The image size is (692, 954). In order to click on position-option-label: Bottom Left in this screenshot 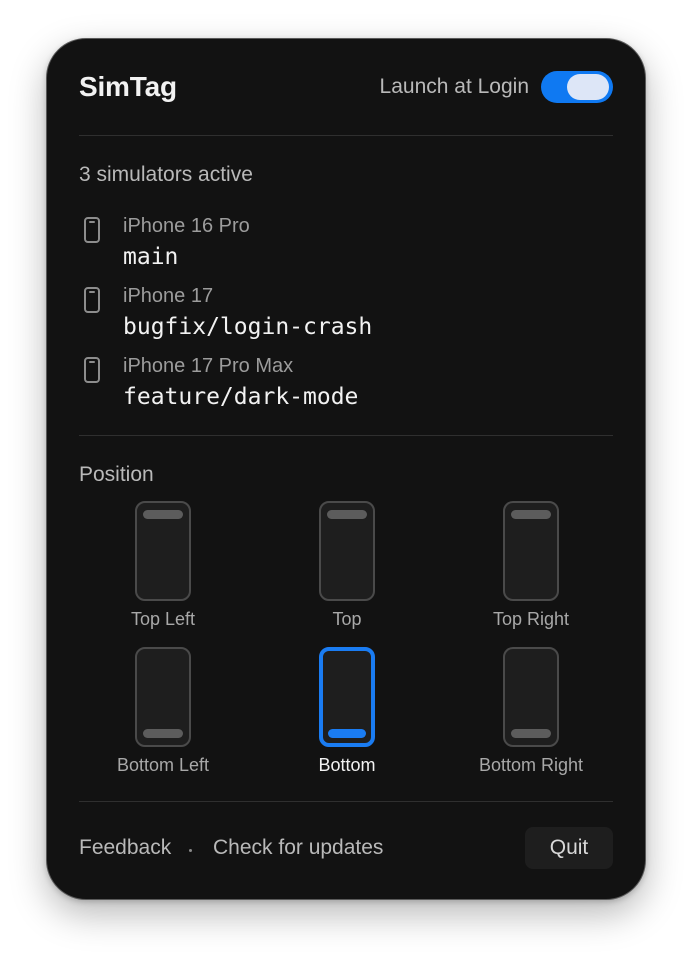, I will do `click(163, 765)`.